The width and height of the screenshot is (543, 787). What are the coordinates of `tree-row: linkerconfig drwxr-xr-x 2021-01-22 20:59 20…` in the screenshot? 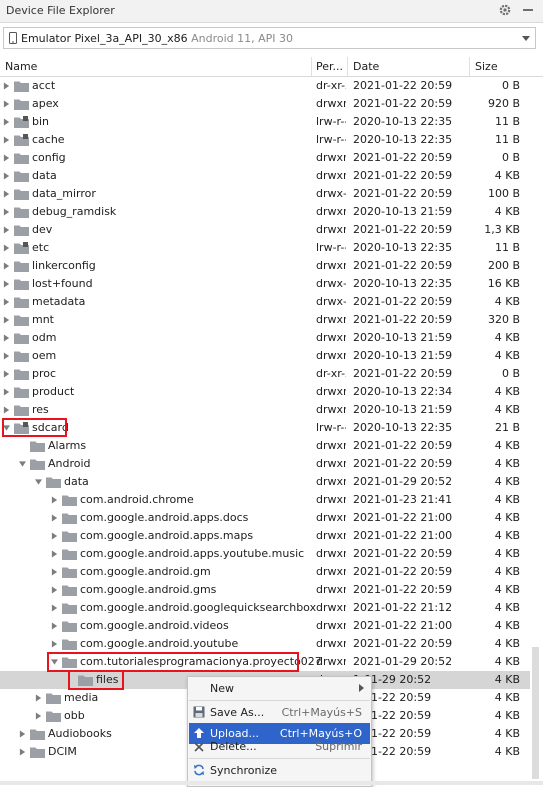 It's located at (265, 266).